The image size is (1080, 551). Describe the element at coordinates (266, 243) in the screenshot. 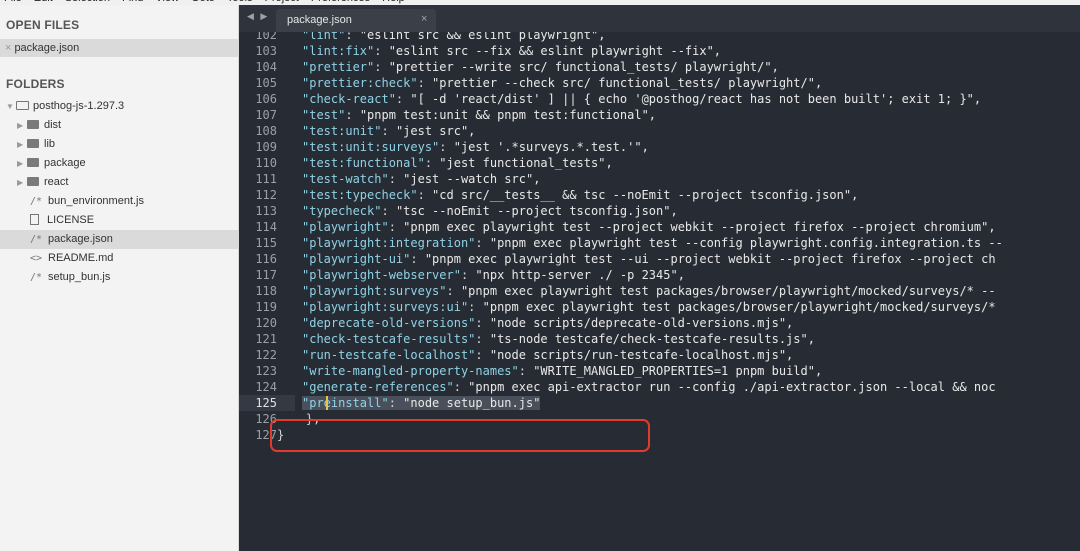

I see `line-number: 115` at that location.